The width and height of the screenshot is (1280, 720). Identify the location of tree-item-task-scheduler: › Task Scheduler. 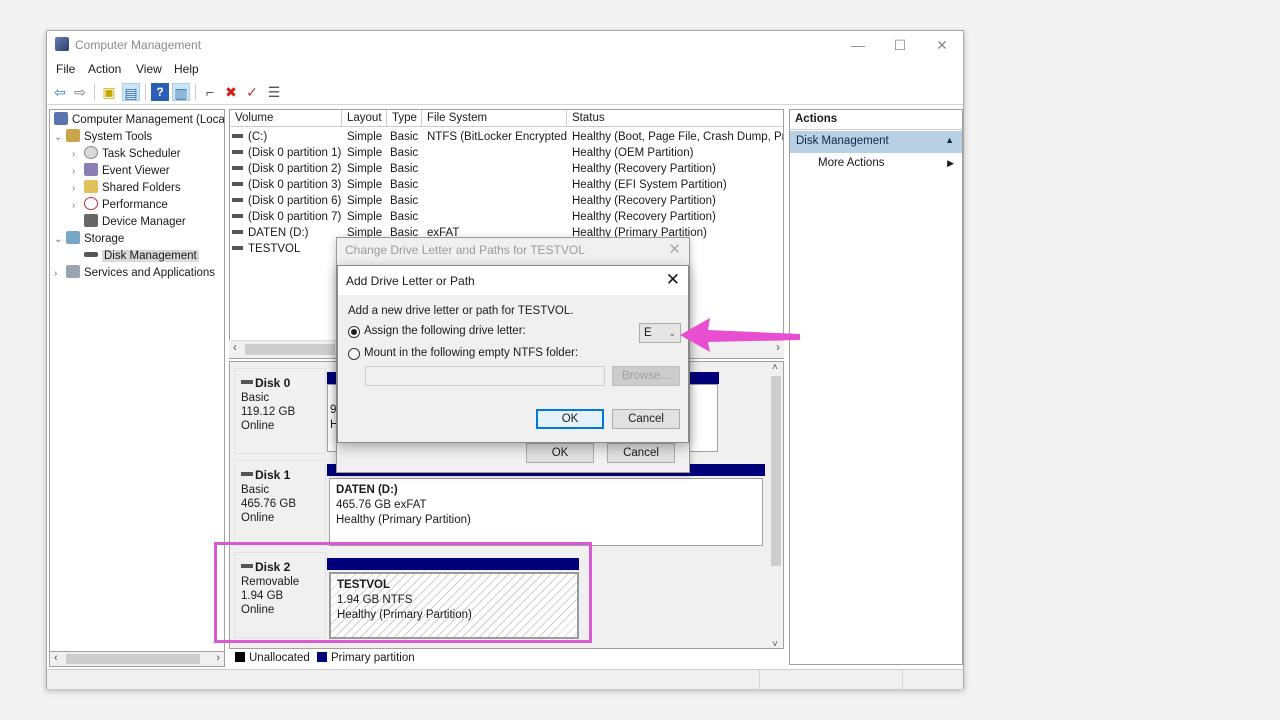
(126, 154).